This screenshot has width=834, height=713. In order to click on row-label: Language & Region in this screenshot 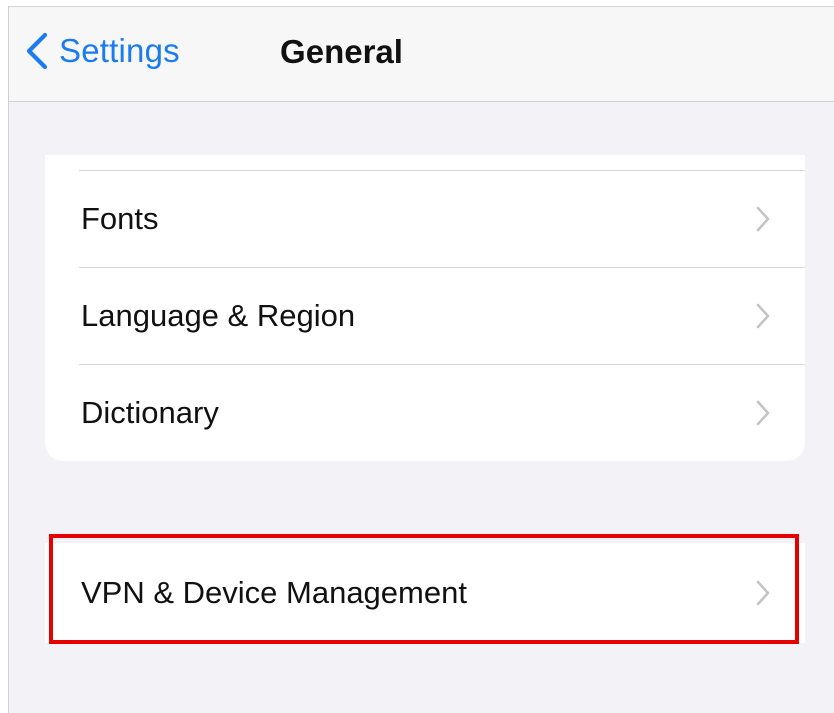, I will do `click(218, 315)`.